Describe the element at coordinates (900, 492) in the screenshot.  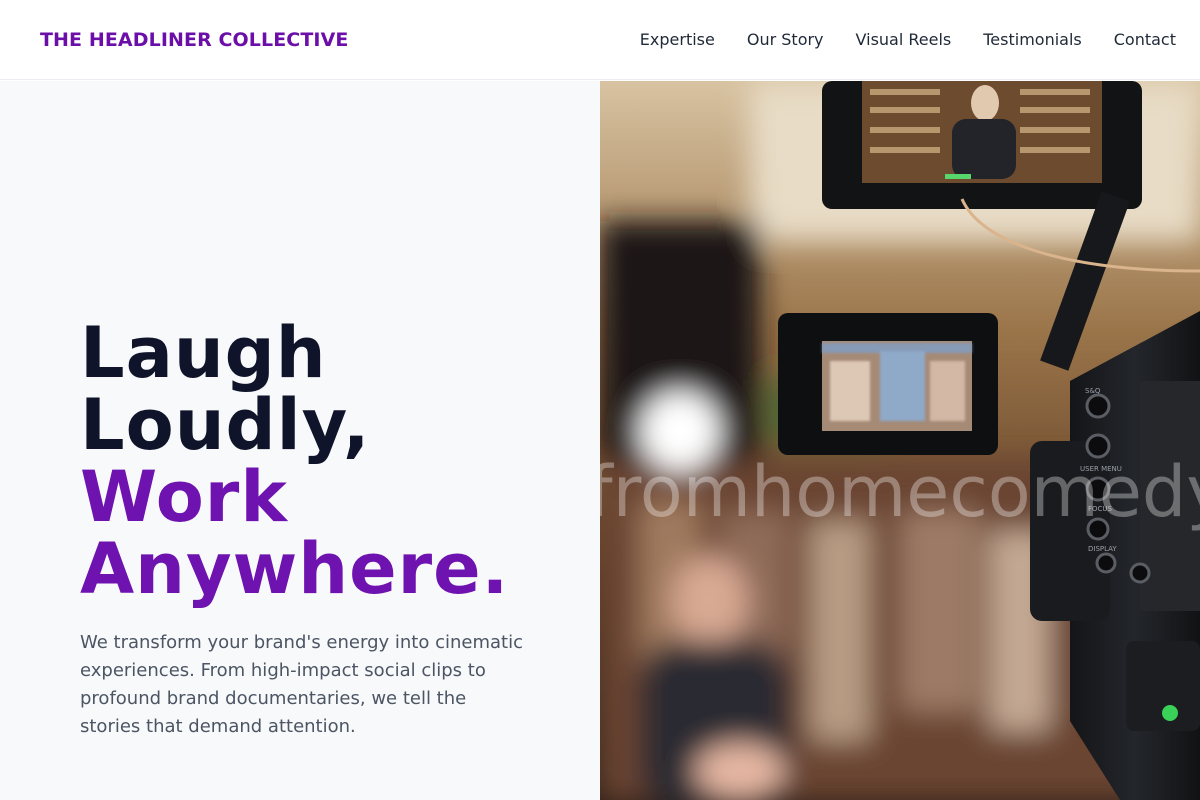
I see `image-watermark: fromhomecomedy` at that location.